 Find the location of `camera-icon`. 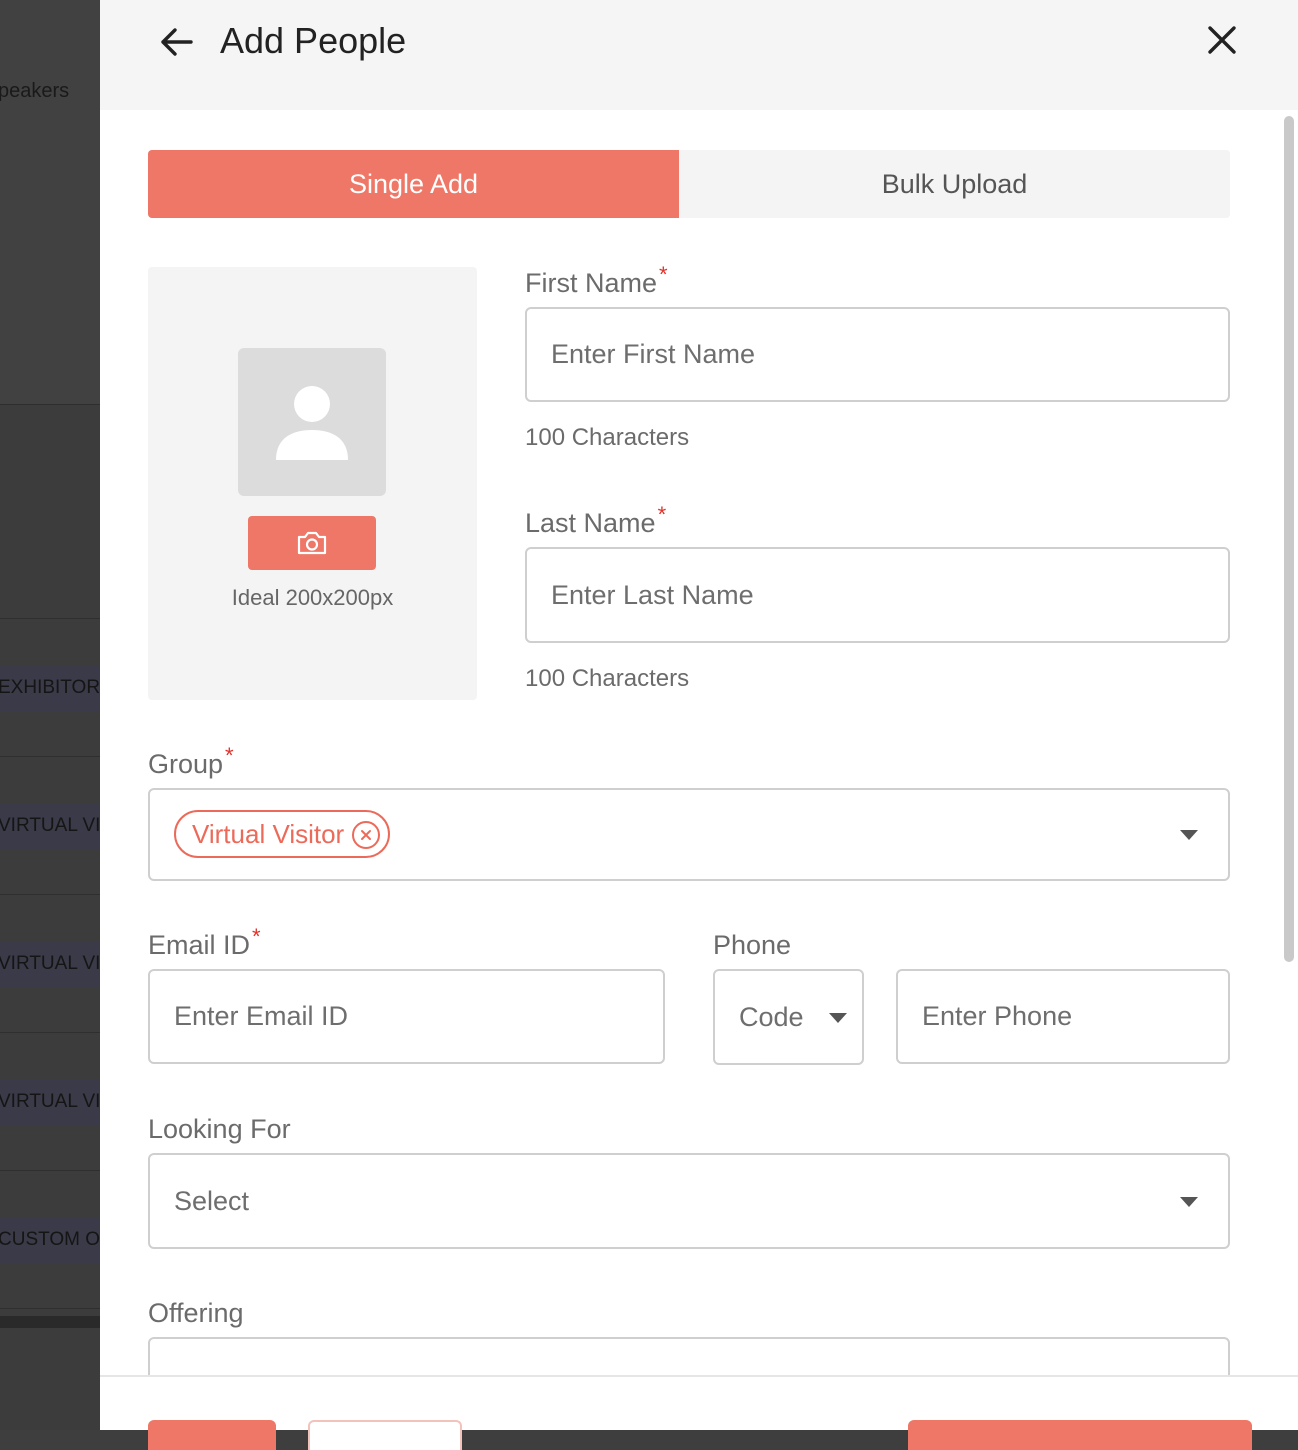

camera-icon is located at coordinates (312, 543).